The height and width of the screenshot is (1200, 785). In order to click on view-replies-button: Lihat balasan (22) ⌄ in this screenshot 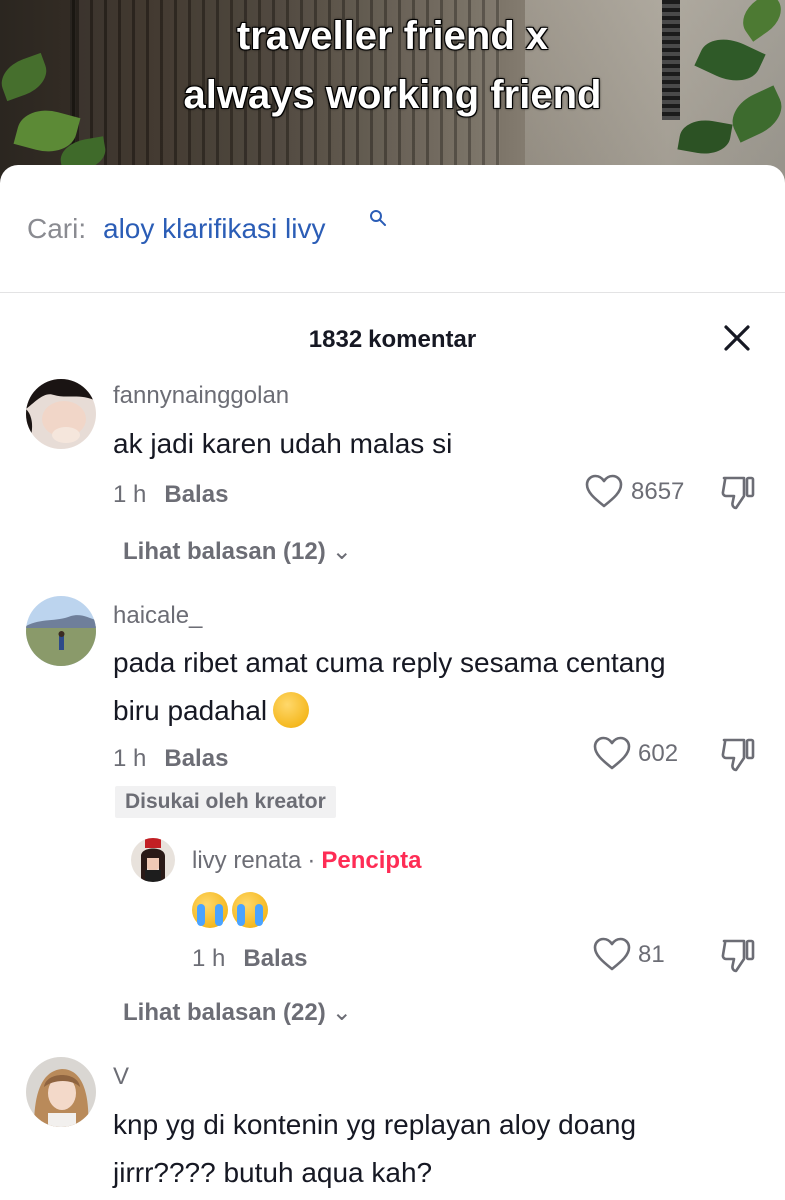, I will do `click(237, 1012)`.